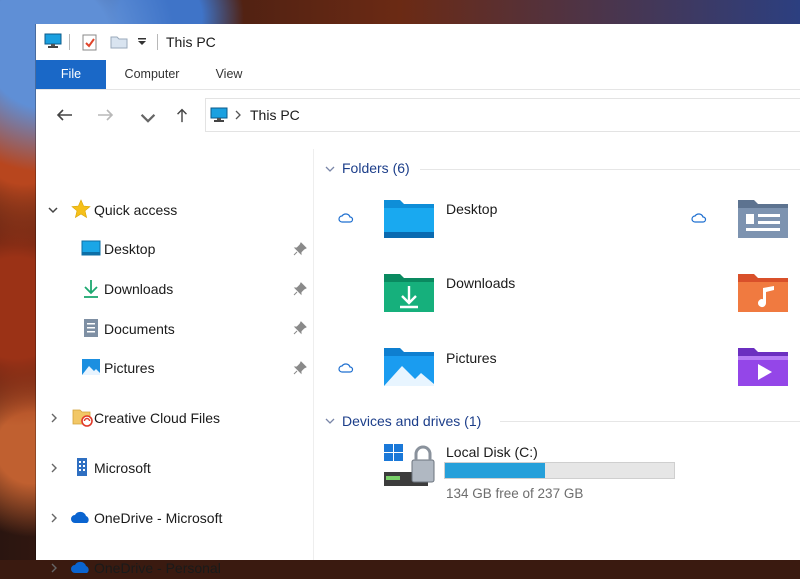 The image size is (800, 579). What do you see at coordinates (64, 115) in the screenshot?
I see `back-button` at bounding box center [64, 115].